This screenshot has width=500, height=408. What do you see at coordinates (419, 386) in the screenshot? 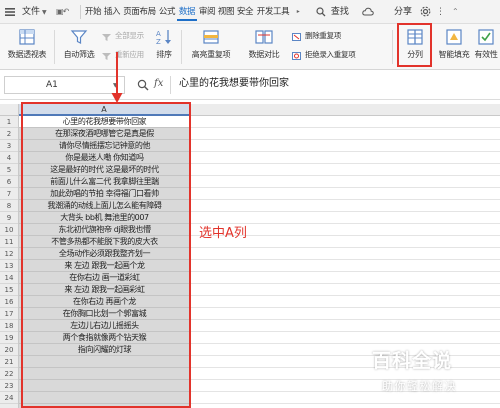
I see `watermark-subtitle: 助你轻松解决` at bounding box center [419, 386].